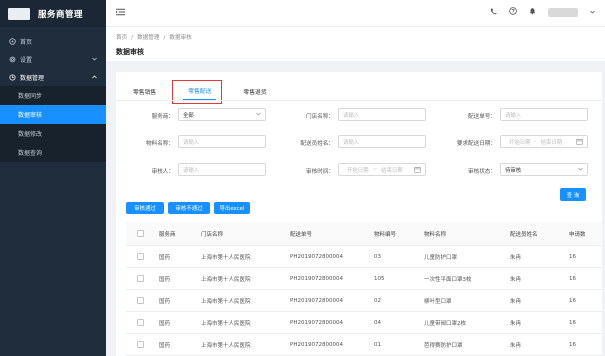 Image resolution: width=605 pixels, height=356 pixels. Describe the element at coordinates (144, 91) in the screenshot. I see `tab-retail-sales: 零售销售` at that location.